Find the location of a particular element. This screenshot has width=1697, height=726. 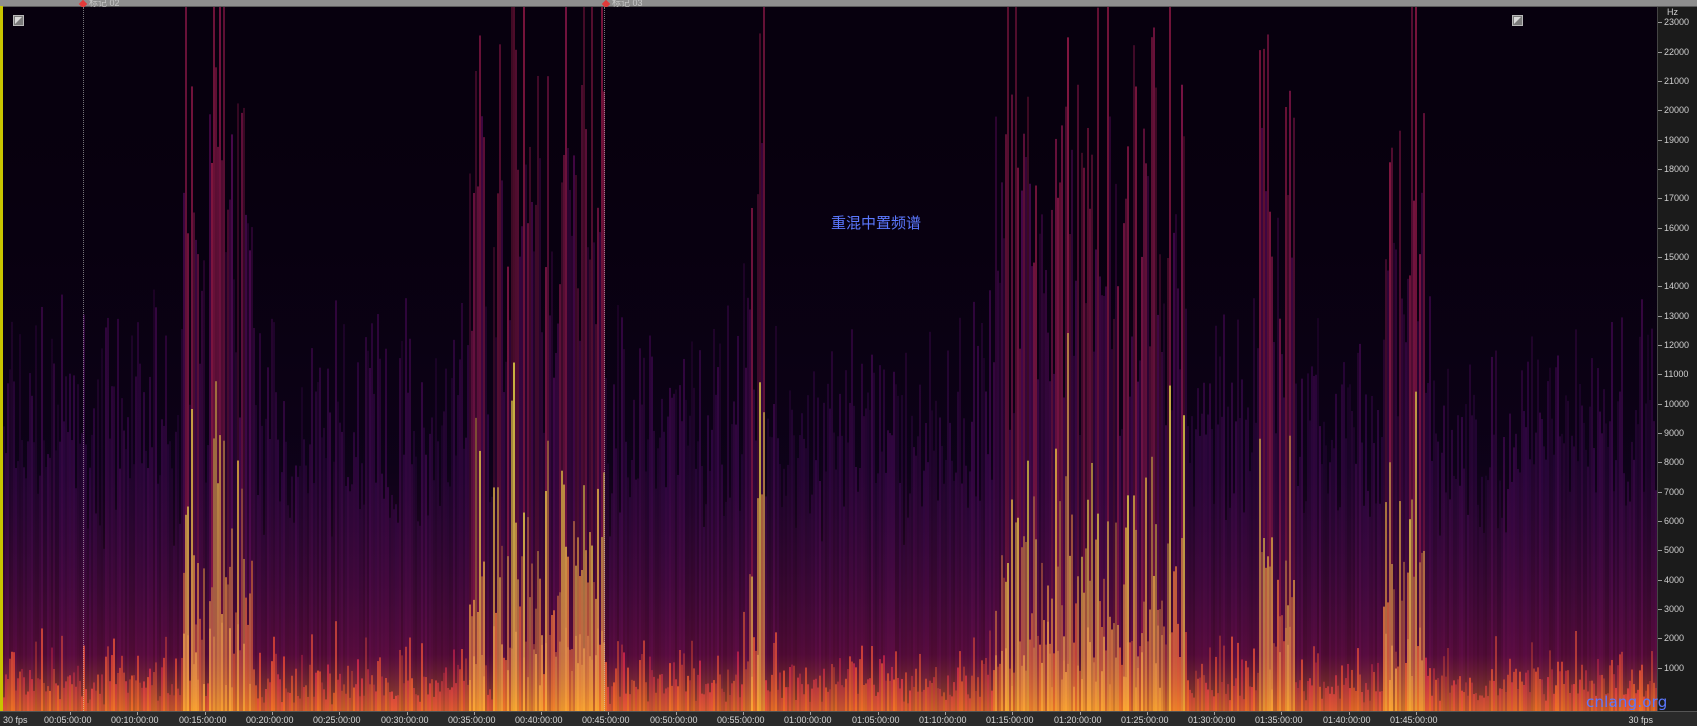

frequency-tick-label: 4000 is located at coordinates (1674, 579).